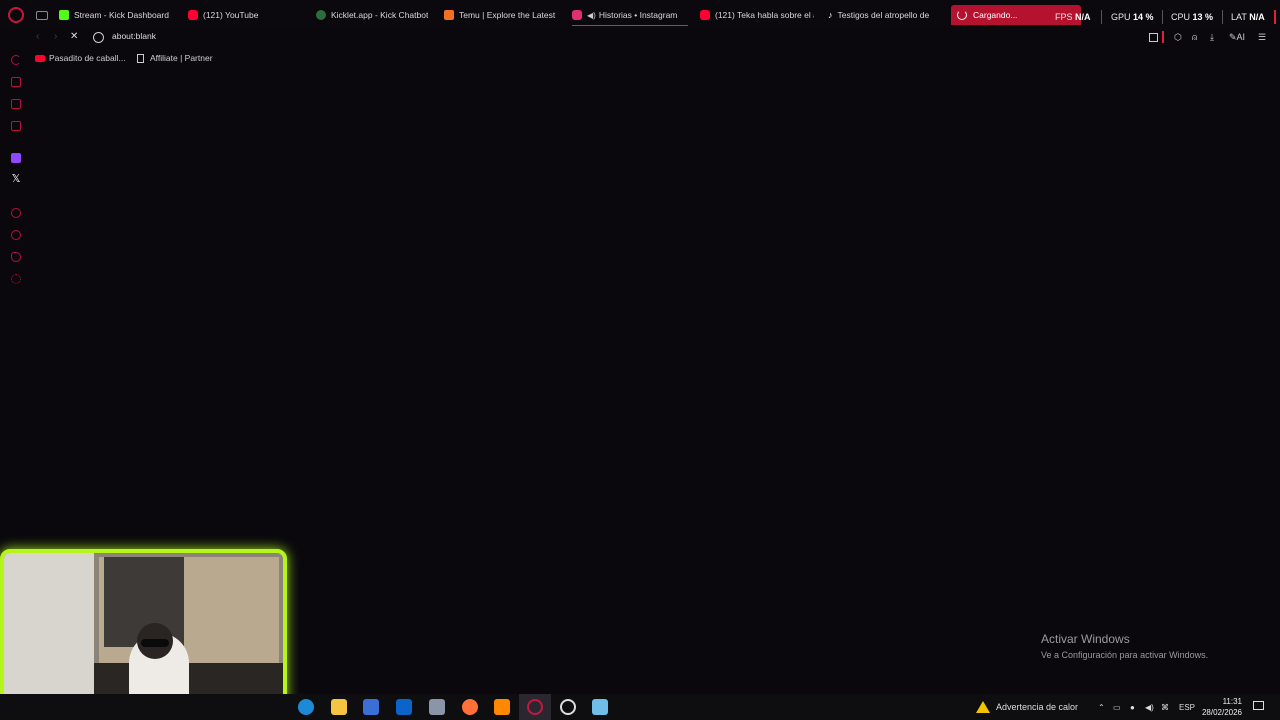 The height and width of the screenshot is (720, 1280). What do you see at coordinates (16, 158) in the screenshot?
I see `twitch-icon` at bounding box center [16, 158].